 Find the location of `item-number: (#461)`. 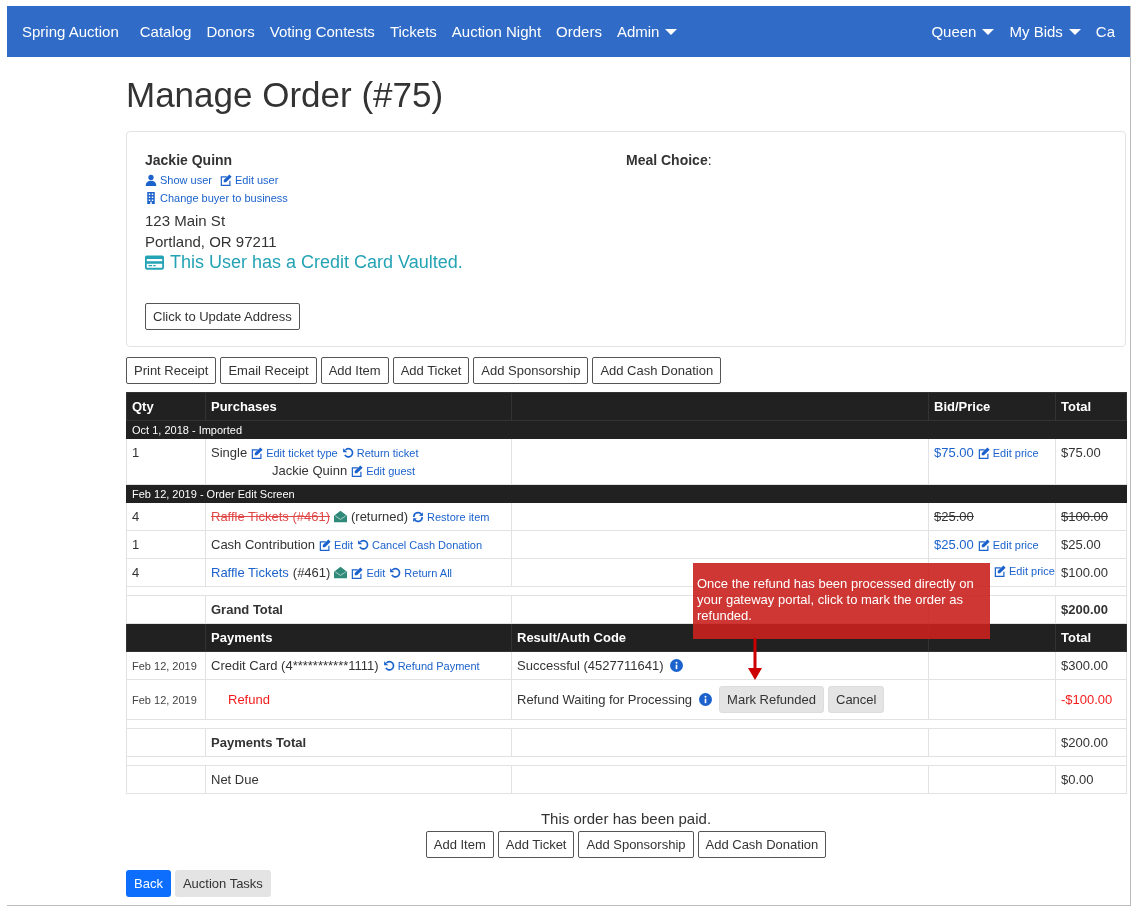

item-number: (#461) is located at coordinates (311, 572).